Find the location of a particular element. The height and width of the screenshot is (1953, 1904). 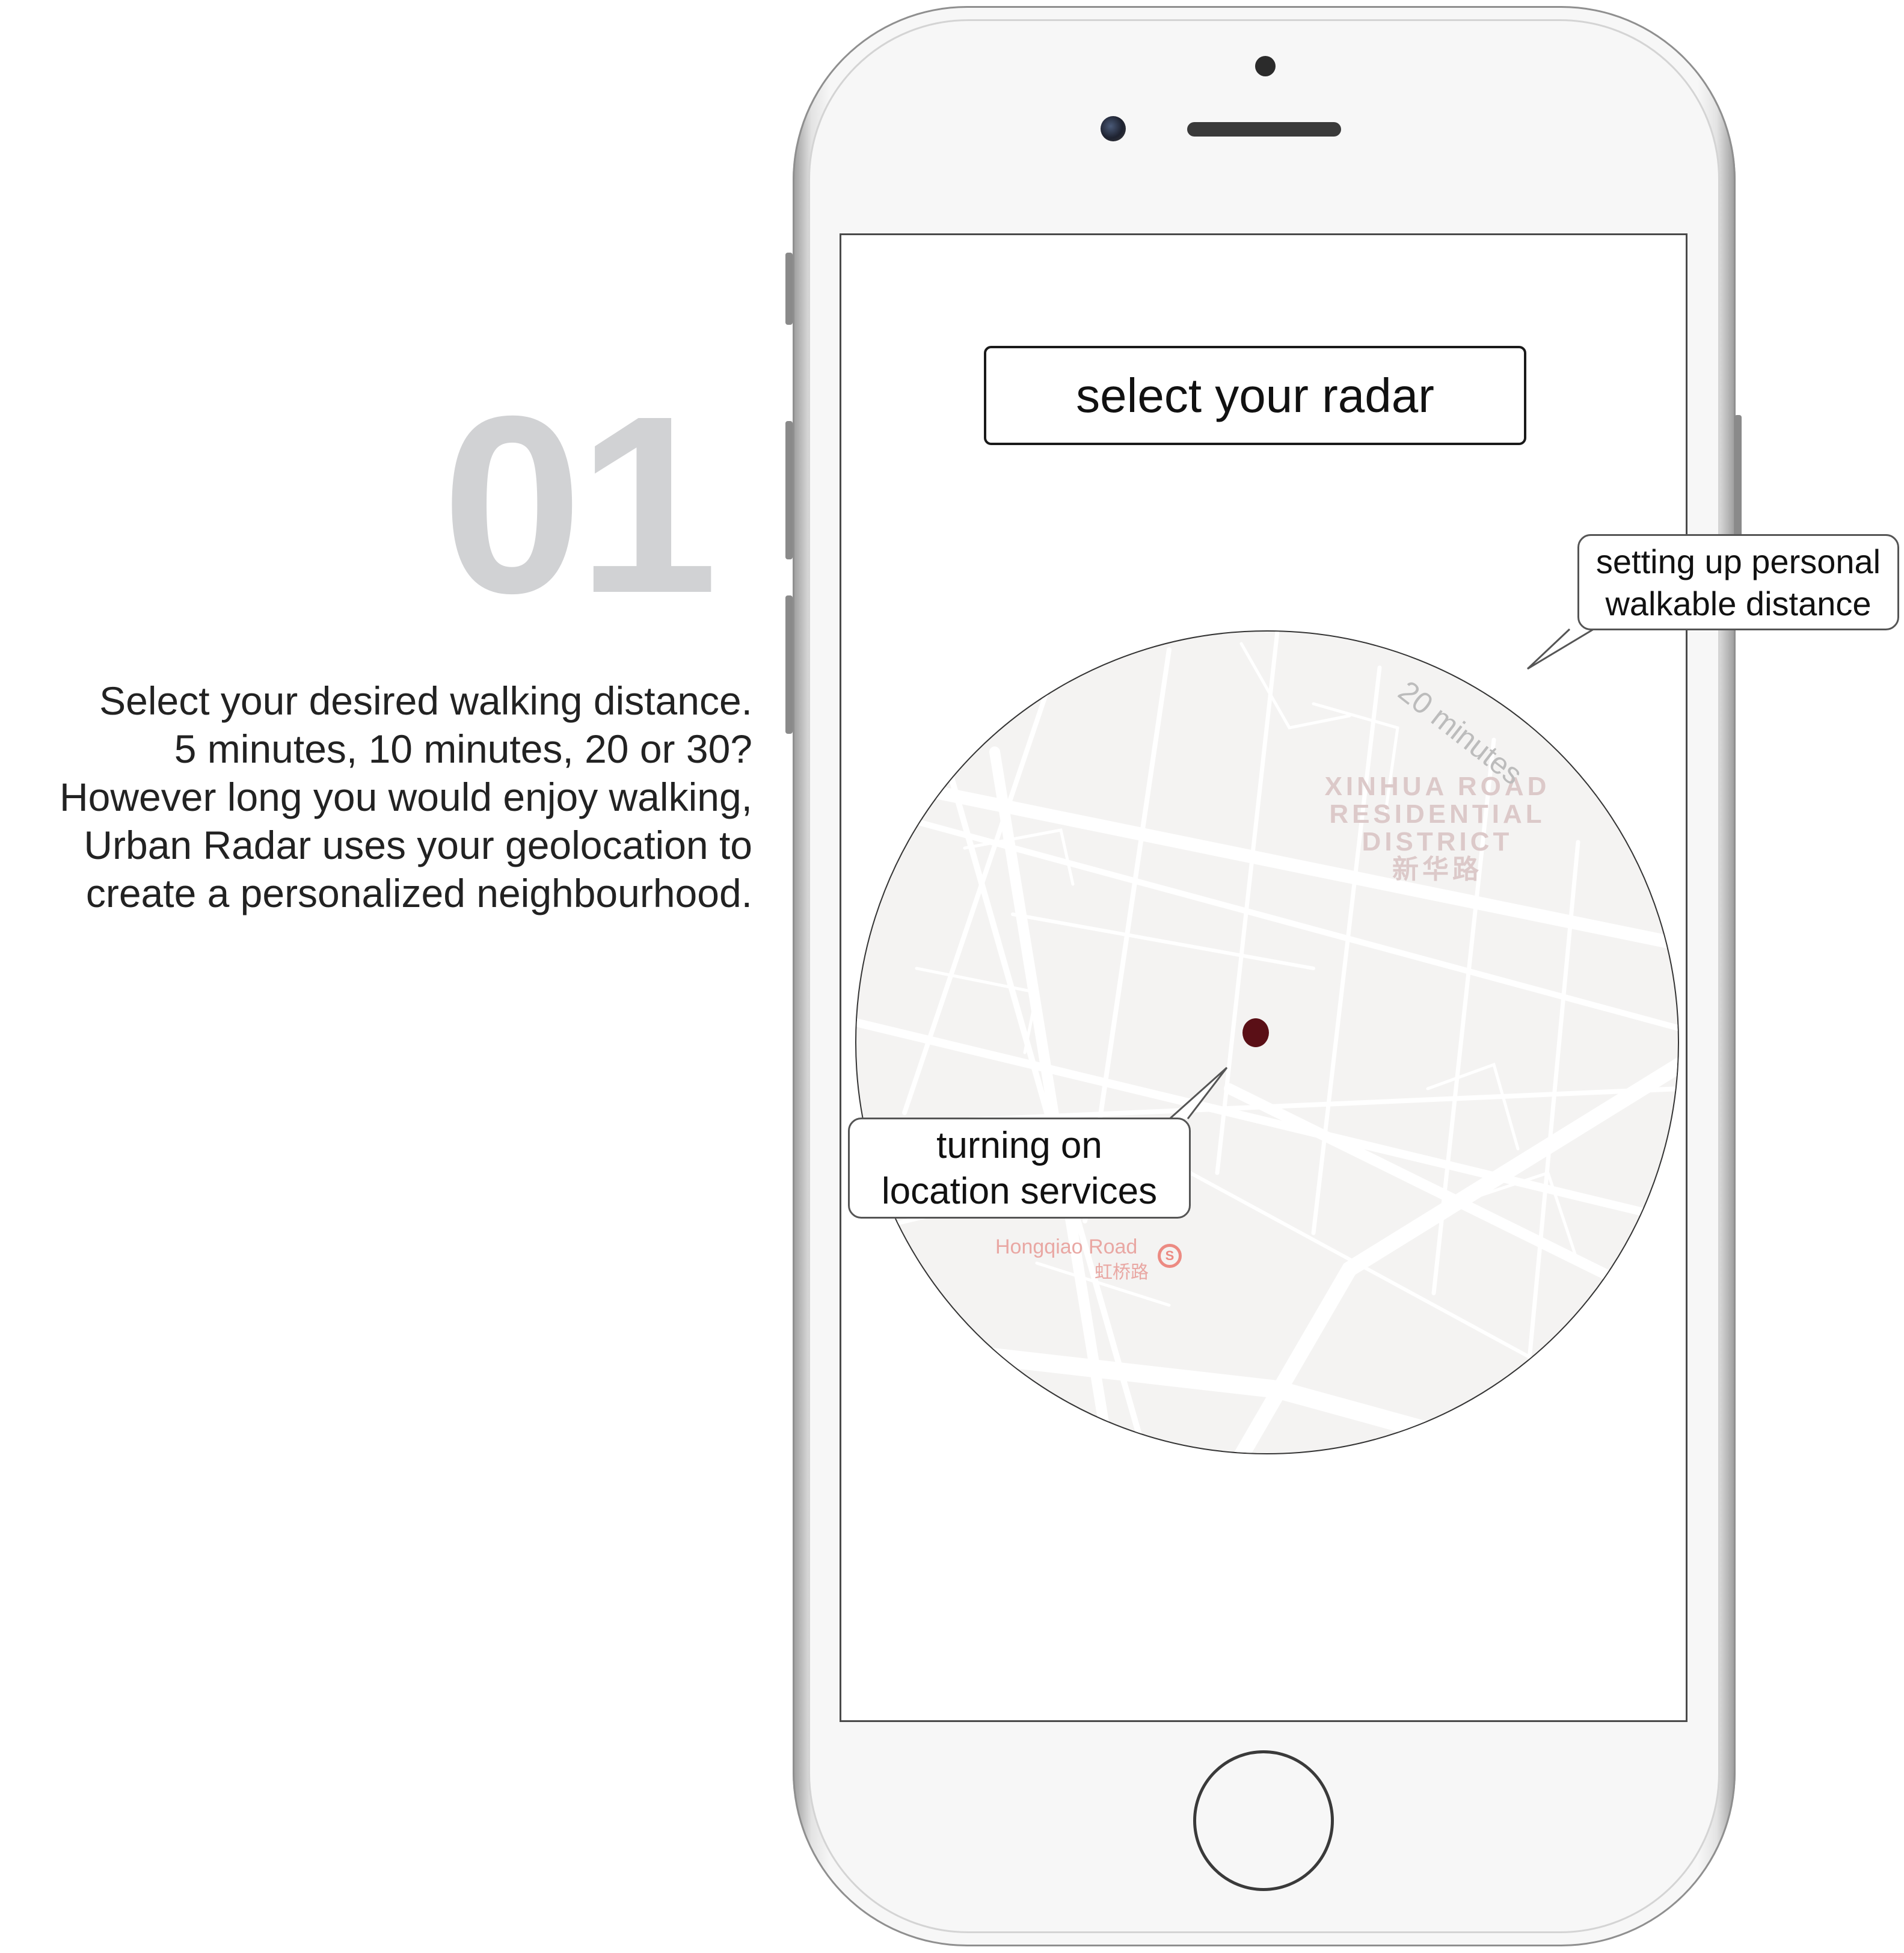

station-label: Hongqiao Road is located at coordinates (1067, 1246).